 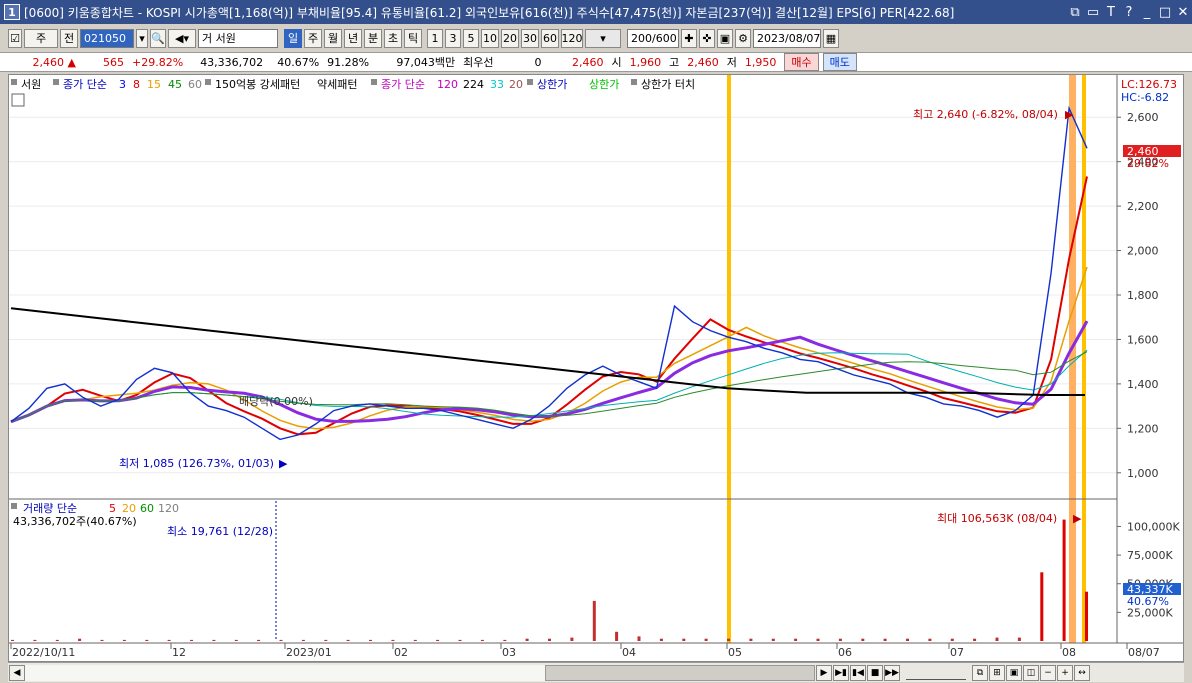 I want to click on legend-ma-label: 종가 단순, so click(x=85, y=84).